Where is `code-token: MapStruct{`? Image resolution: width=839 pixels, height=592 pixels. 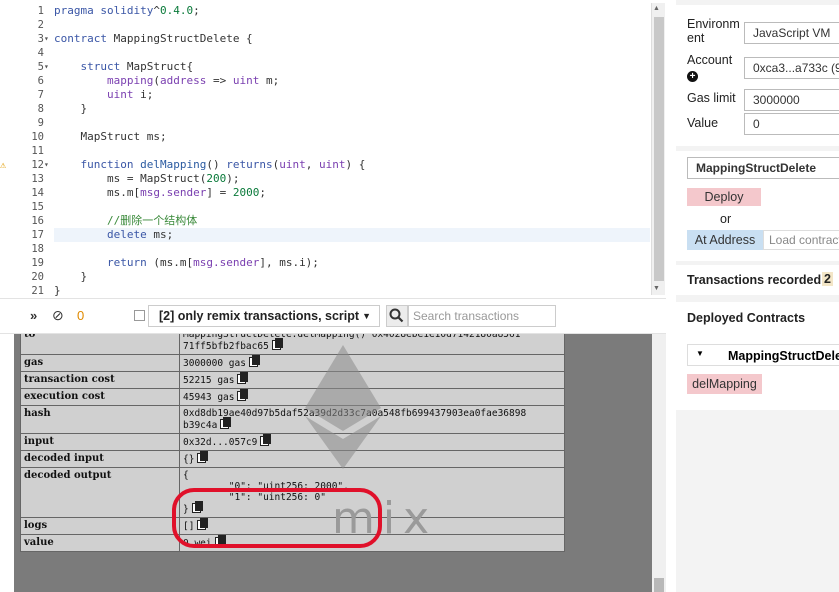
code-token: MapStruct{ is located at coordinates (157, 66).